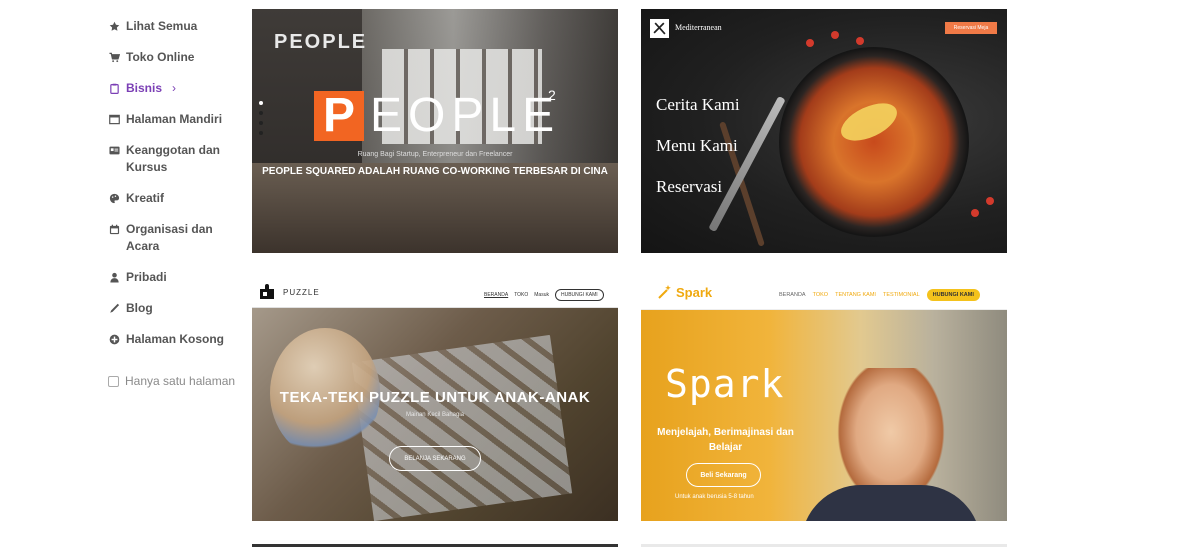  Describe the element at coordinates (694, 292) in the screenshot. I see `spark-brand: Spark` at that location.